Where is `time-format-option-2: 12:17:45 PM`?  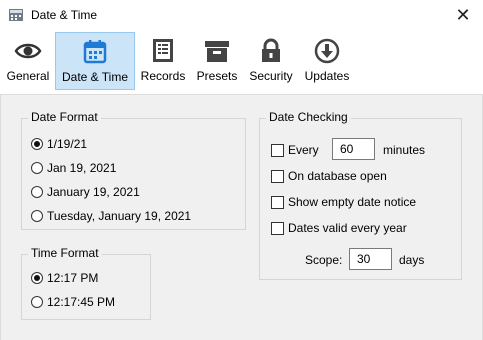
time-format-option-2: 12:17:45 PM is located at coordinates (73, 302).